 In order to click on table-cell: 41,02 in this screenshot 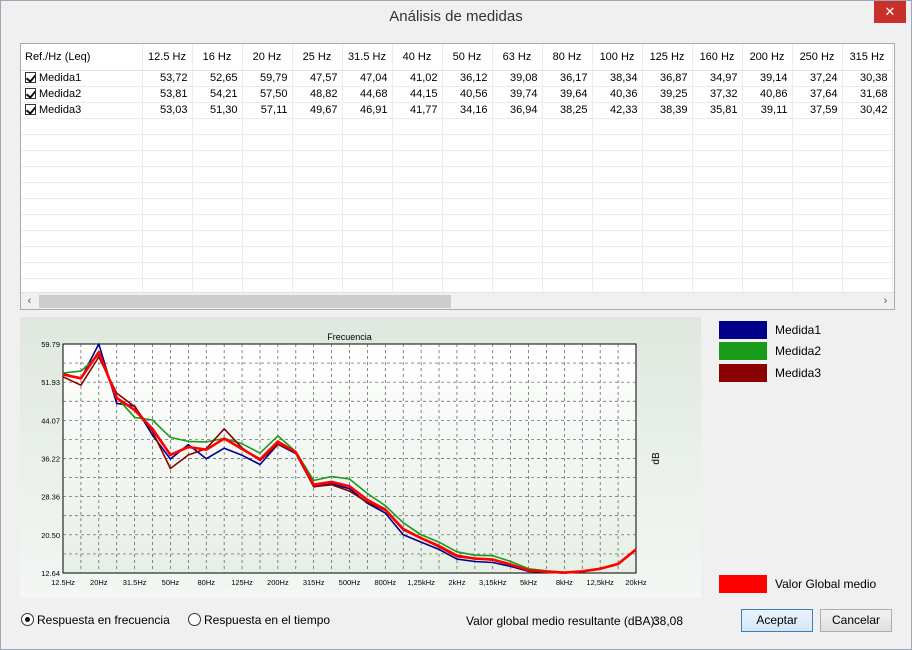, I will do `click(417, 78)`.